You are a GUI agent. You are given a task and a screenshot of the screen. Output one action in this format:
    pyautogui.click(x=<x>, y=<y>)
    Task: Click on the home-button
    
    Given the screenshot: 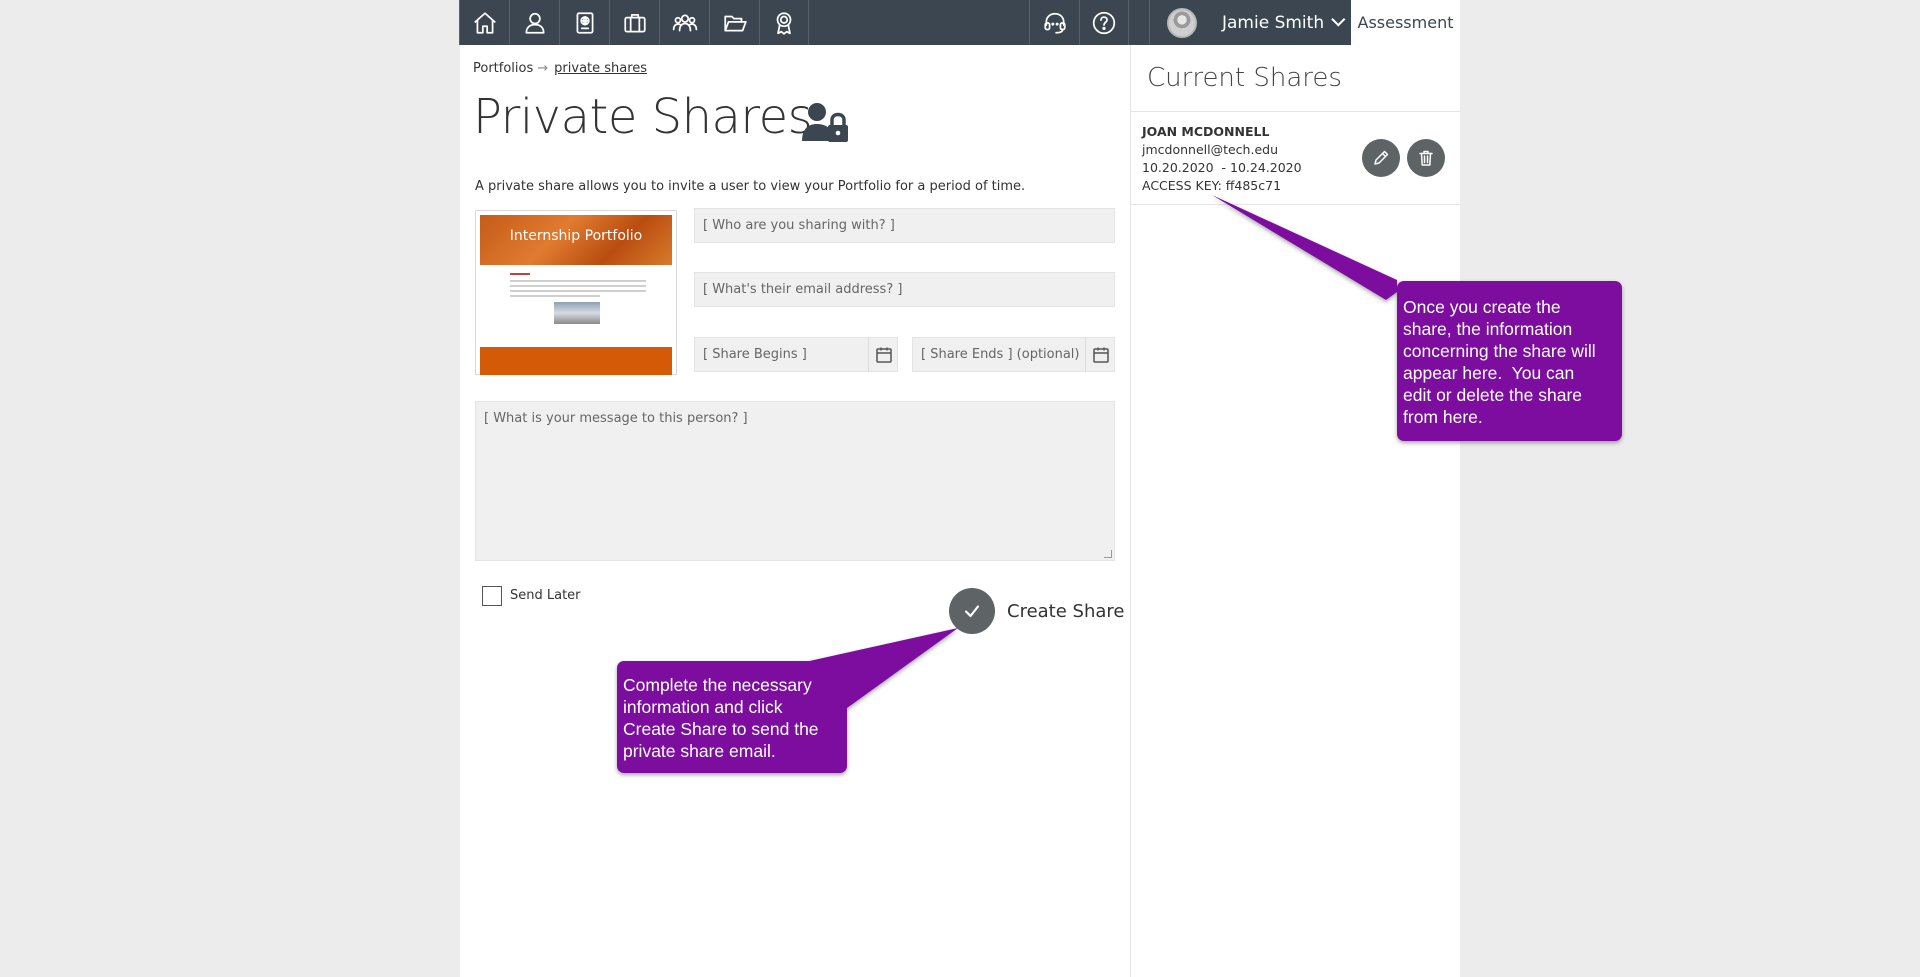 What is the action you would take?
    pyautogui.click(x=484, y=22)
    